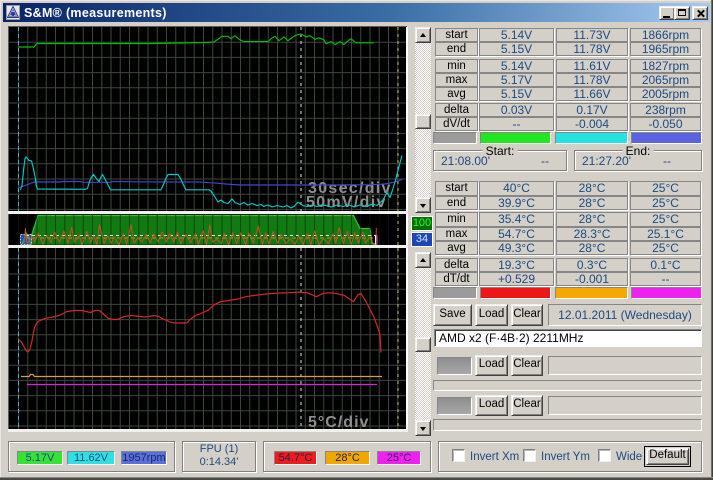 The width and height of the screenshot is (713, 480). I want to click on svg-text: 5°C/div, so click(338, 421).